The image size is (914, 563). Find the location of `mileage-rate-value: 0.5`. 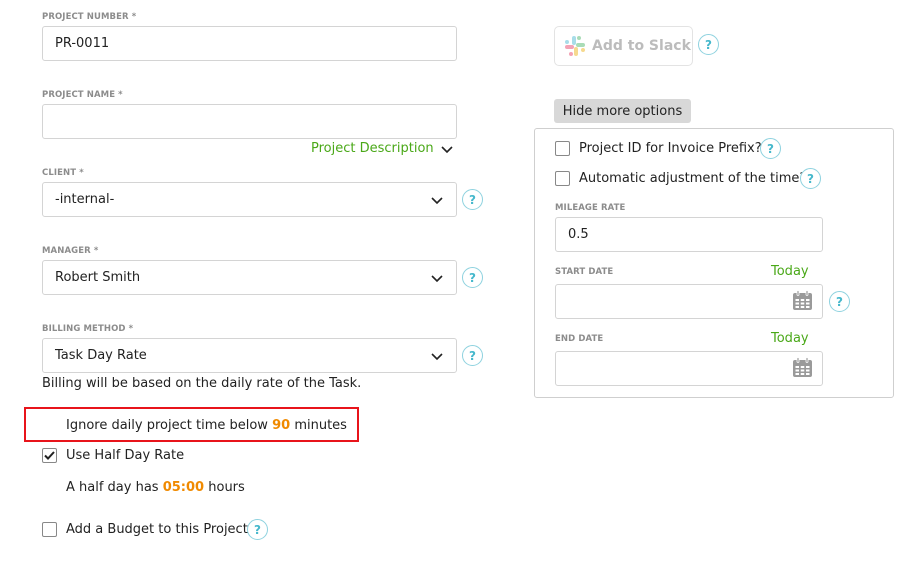

mileage-rate-value: 0.5 is located at coordinates (578, 234).